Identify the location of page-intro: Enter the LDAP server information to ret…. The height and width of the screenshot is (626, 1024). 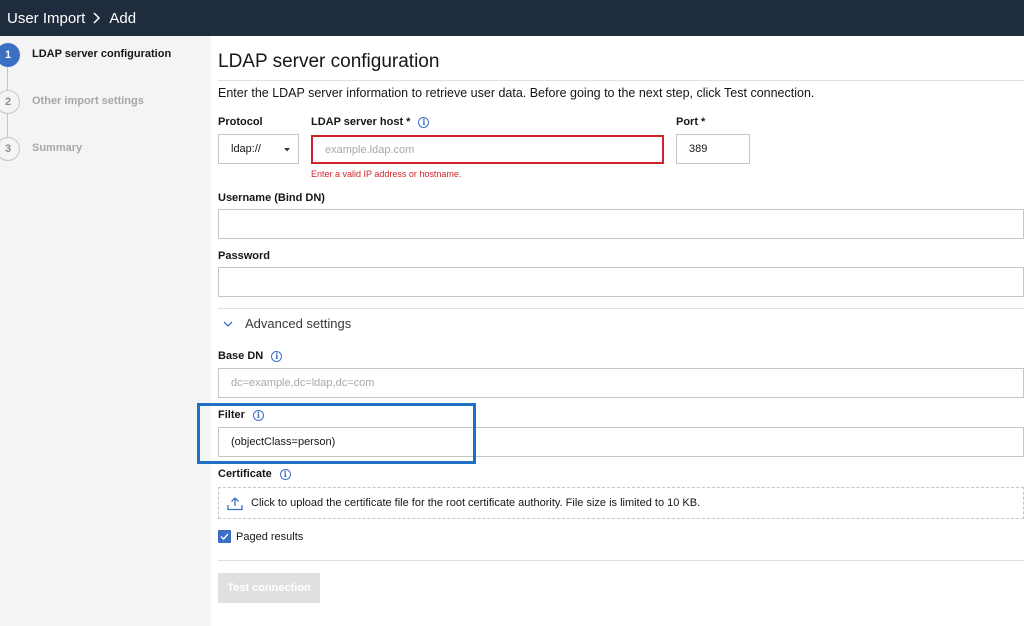
(516, 93).